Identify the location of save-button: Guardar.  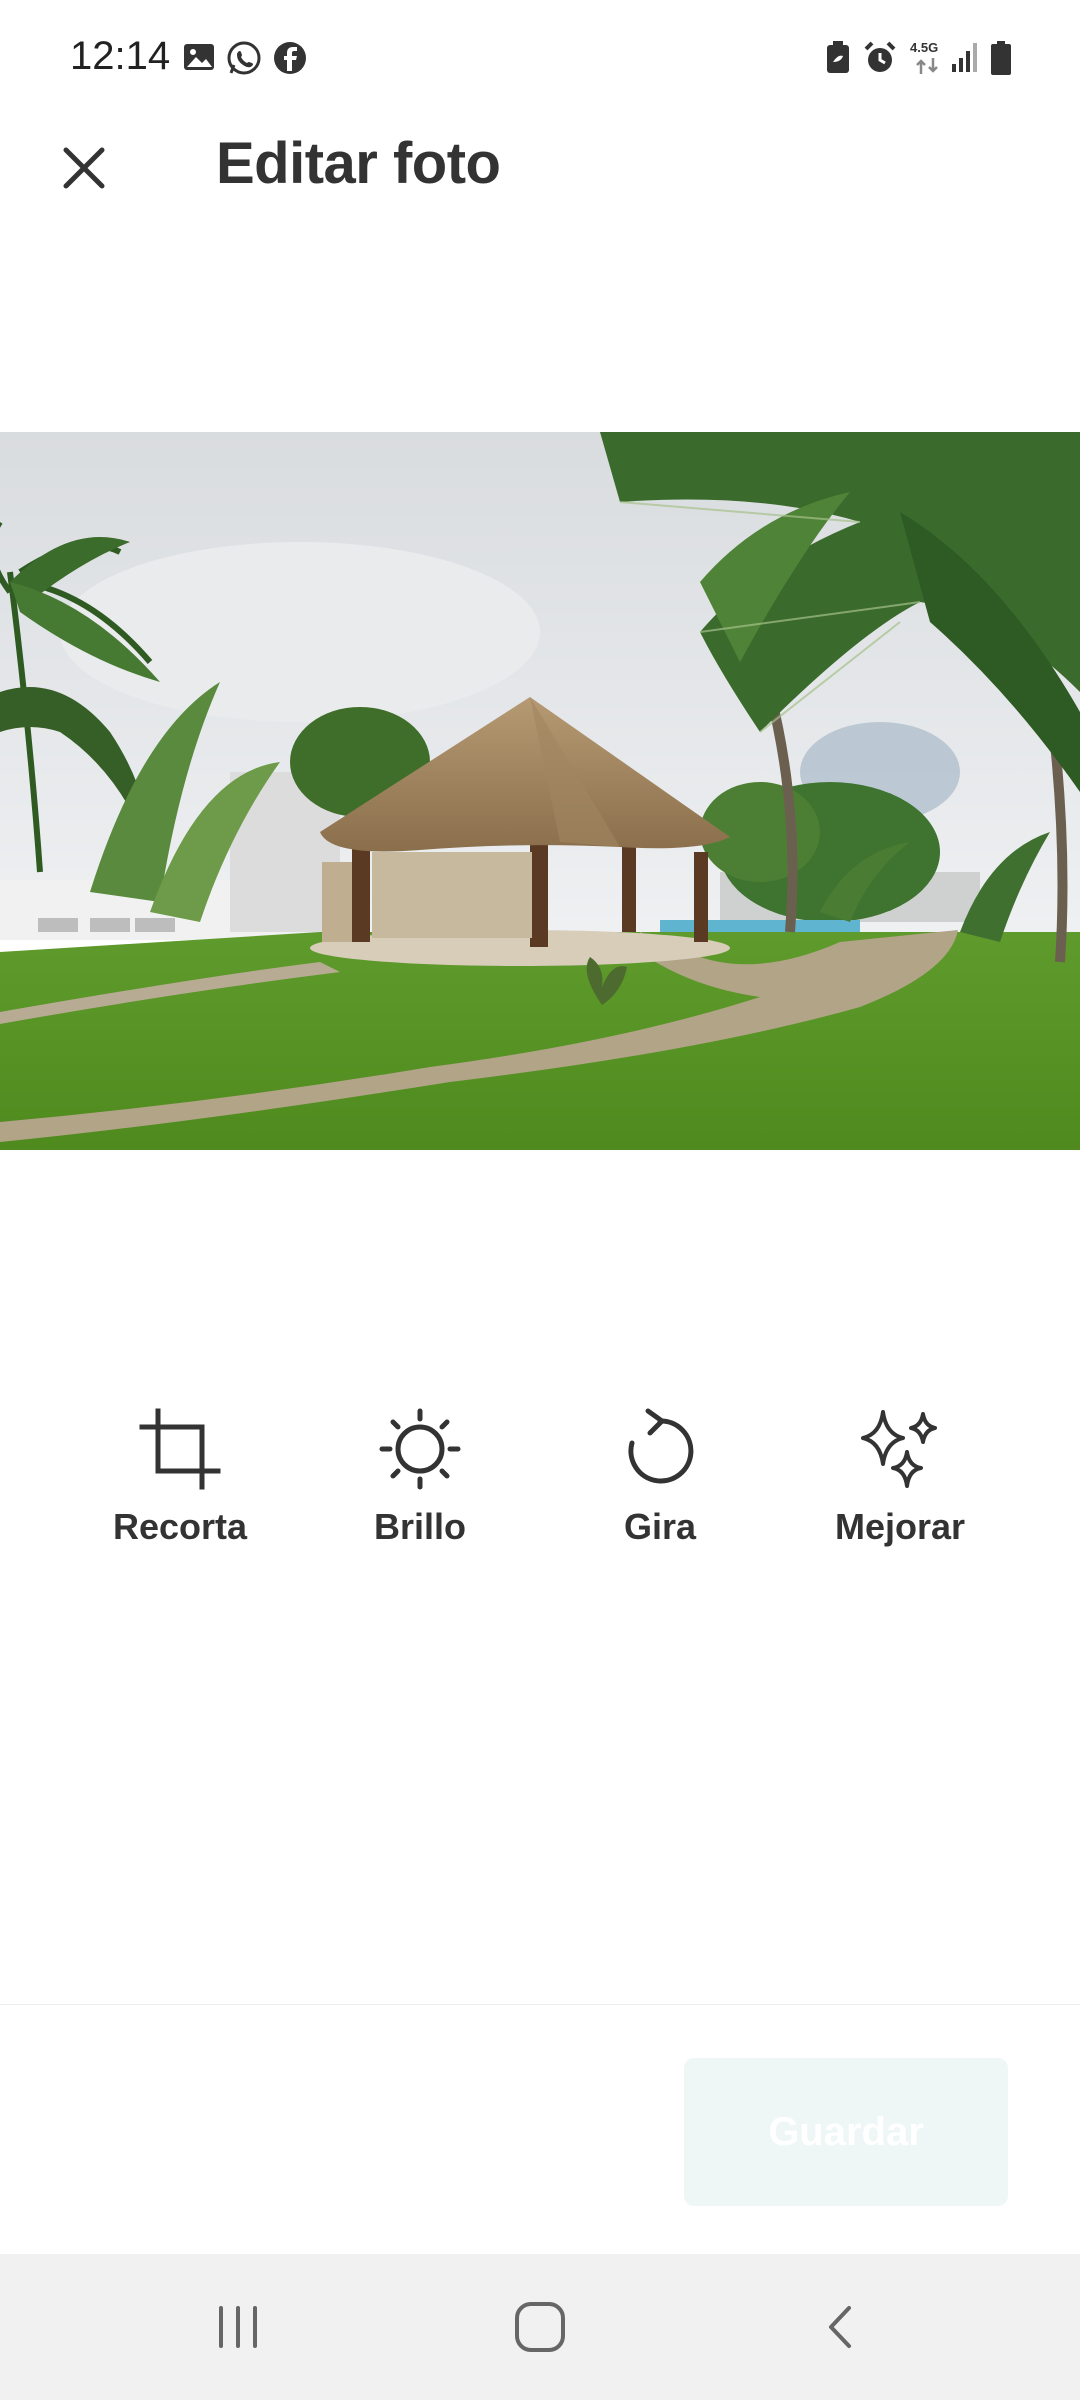
(846, 2132).